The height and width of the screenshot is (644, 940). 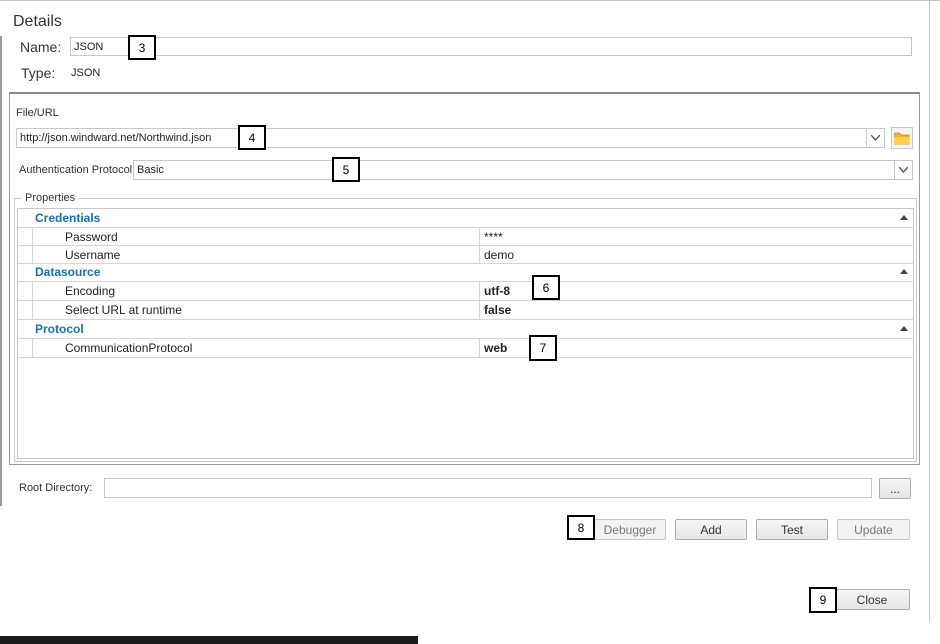 What do you see at coordinates (150, 170) in the screenshot?
I see `auth-protocol-value: Basic` at bounding box center [150, 170].